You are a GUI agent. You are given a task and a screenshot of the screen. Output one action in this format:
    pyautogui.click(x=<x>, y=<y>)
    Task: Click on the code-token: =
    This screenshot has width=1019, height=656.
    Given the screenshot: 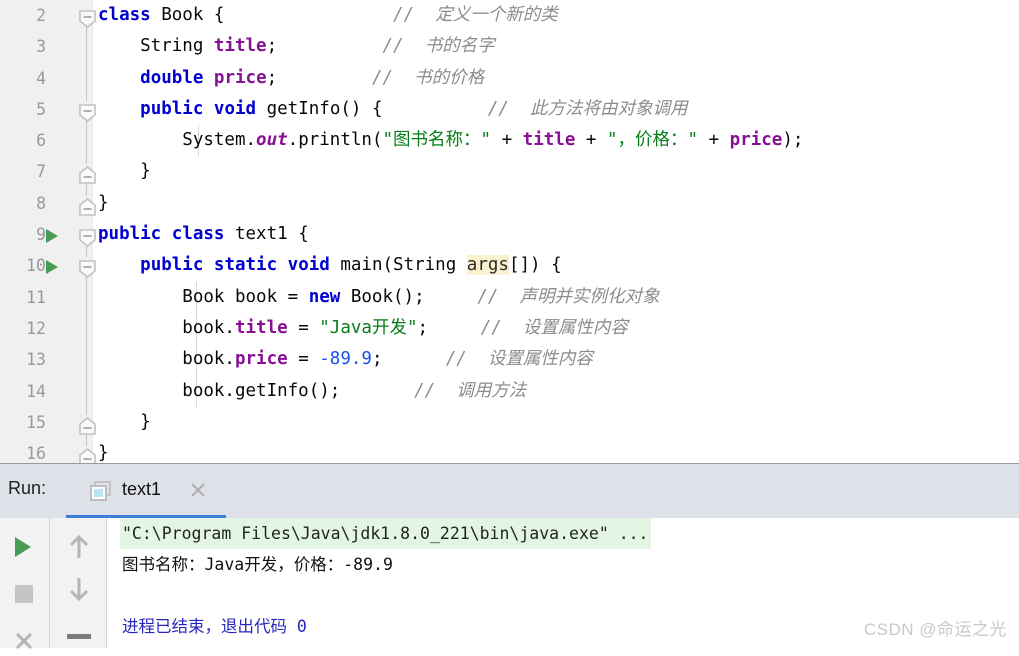 What is the action you would take?
    pyautogui.click(x=303, y=359)
    